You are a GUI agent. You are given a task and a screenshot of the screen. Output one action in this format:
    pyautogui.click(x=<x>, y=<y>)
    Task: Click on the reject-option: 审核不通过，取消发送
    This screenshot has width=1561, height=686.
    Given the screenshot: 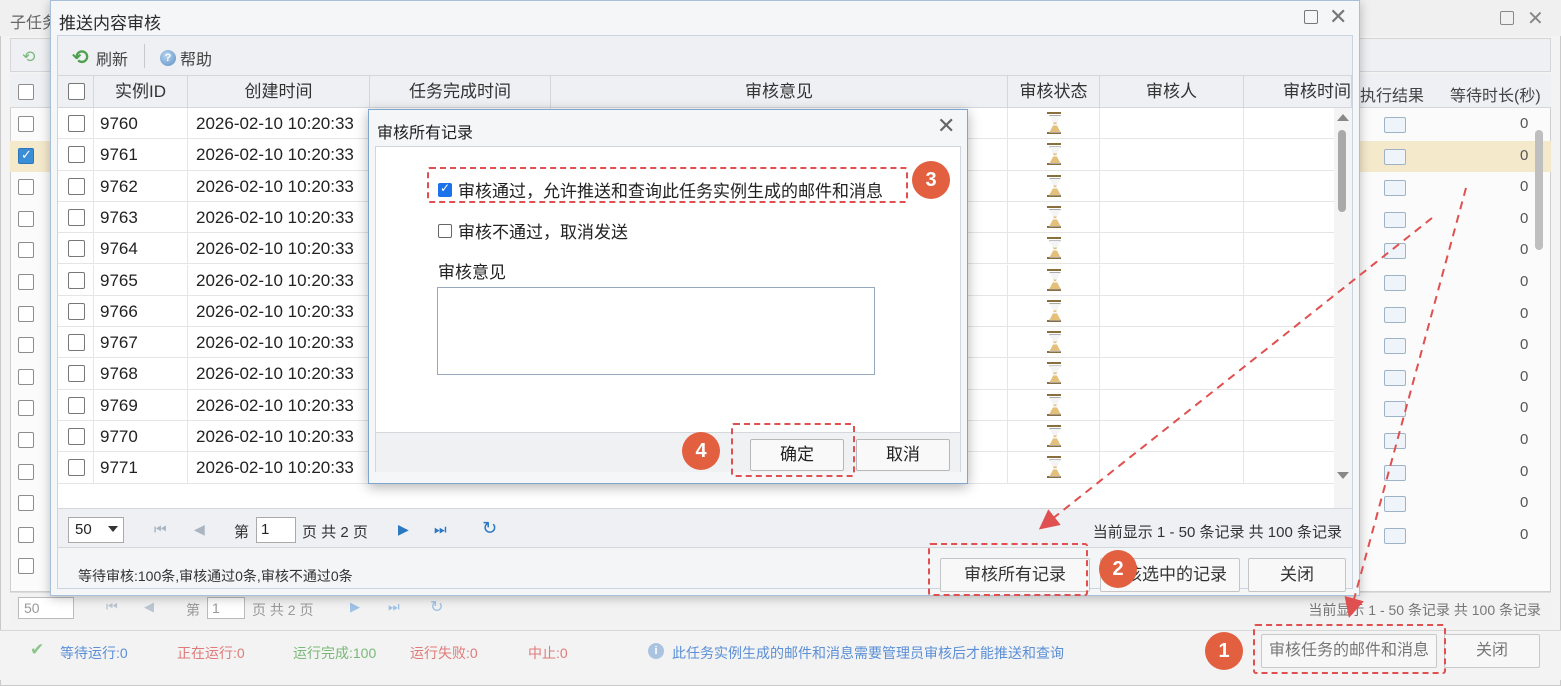 What is the action you would take?
    pyautogui.click(x=533, y=230)
    